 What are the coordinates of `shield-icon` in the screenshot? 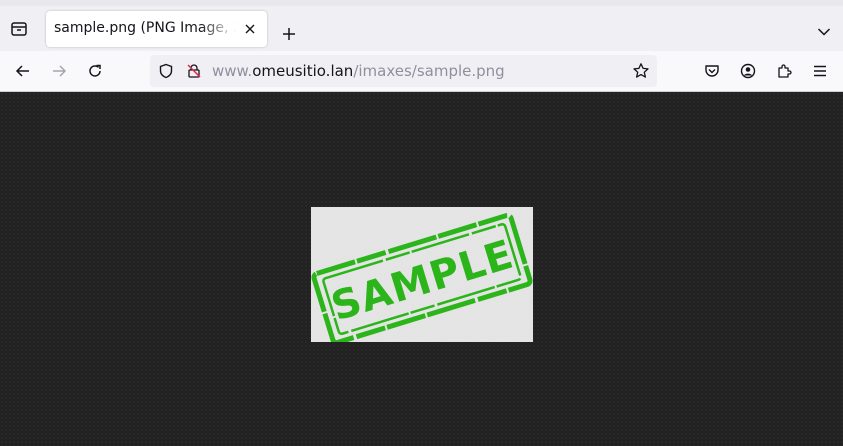 It's located at (166, 71).